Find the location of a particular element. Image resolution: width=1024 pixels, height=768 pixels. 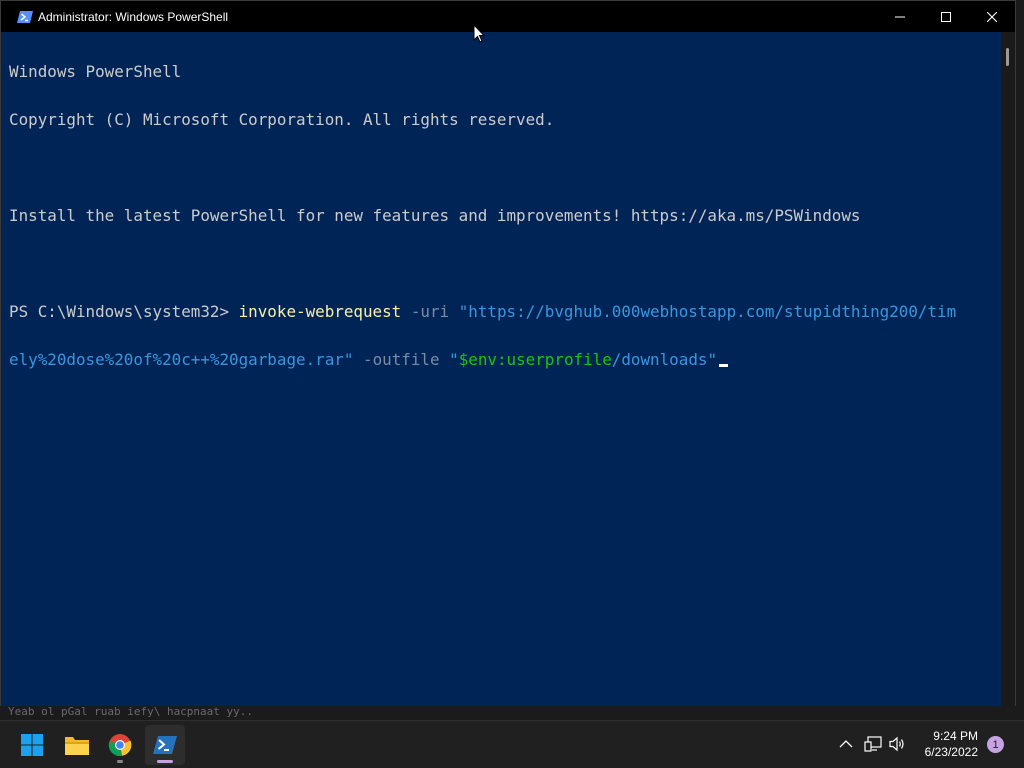

title-bar: Administrator: Windows PowerShell is located at coordinates (508, 16).